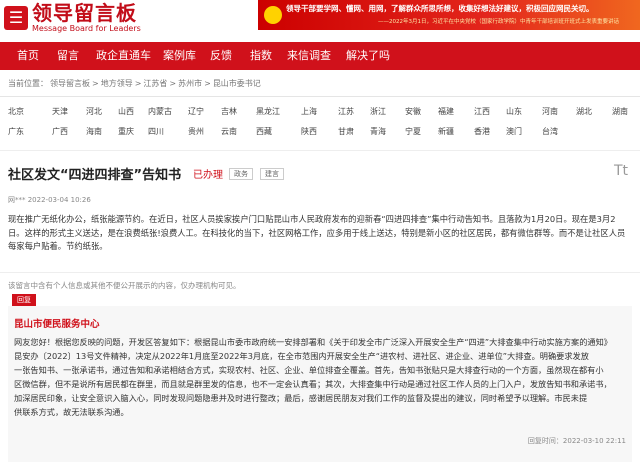  What do you see at coordinates (368, 56) in the screenshot?
I see `nav-solved: 解决了吗` at bounding box center [368, 56].